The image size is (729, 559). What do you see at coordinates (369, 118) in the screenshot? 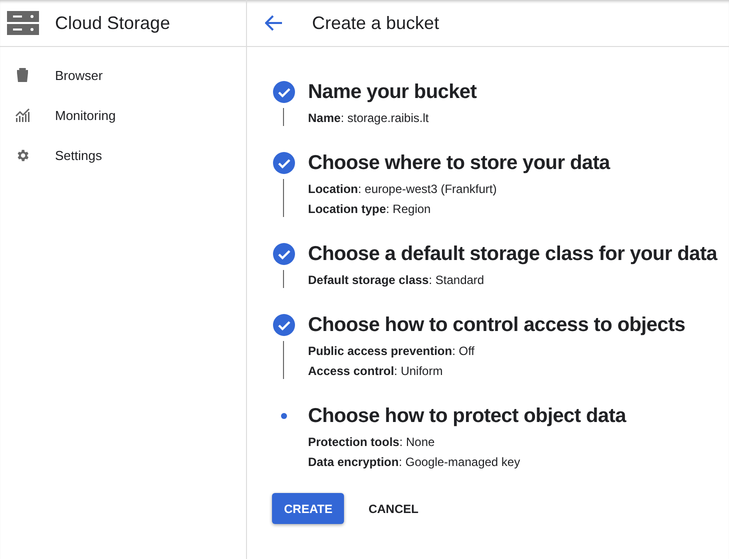
I see `step-detail: Name: storage.raibis.lt` at bounding box center [369, 118].